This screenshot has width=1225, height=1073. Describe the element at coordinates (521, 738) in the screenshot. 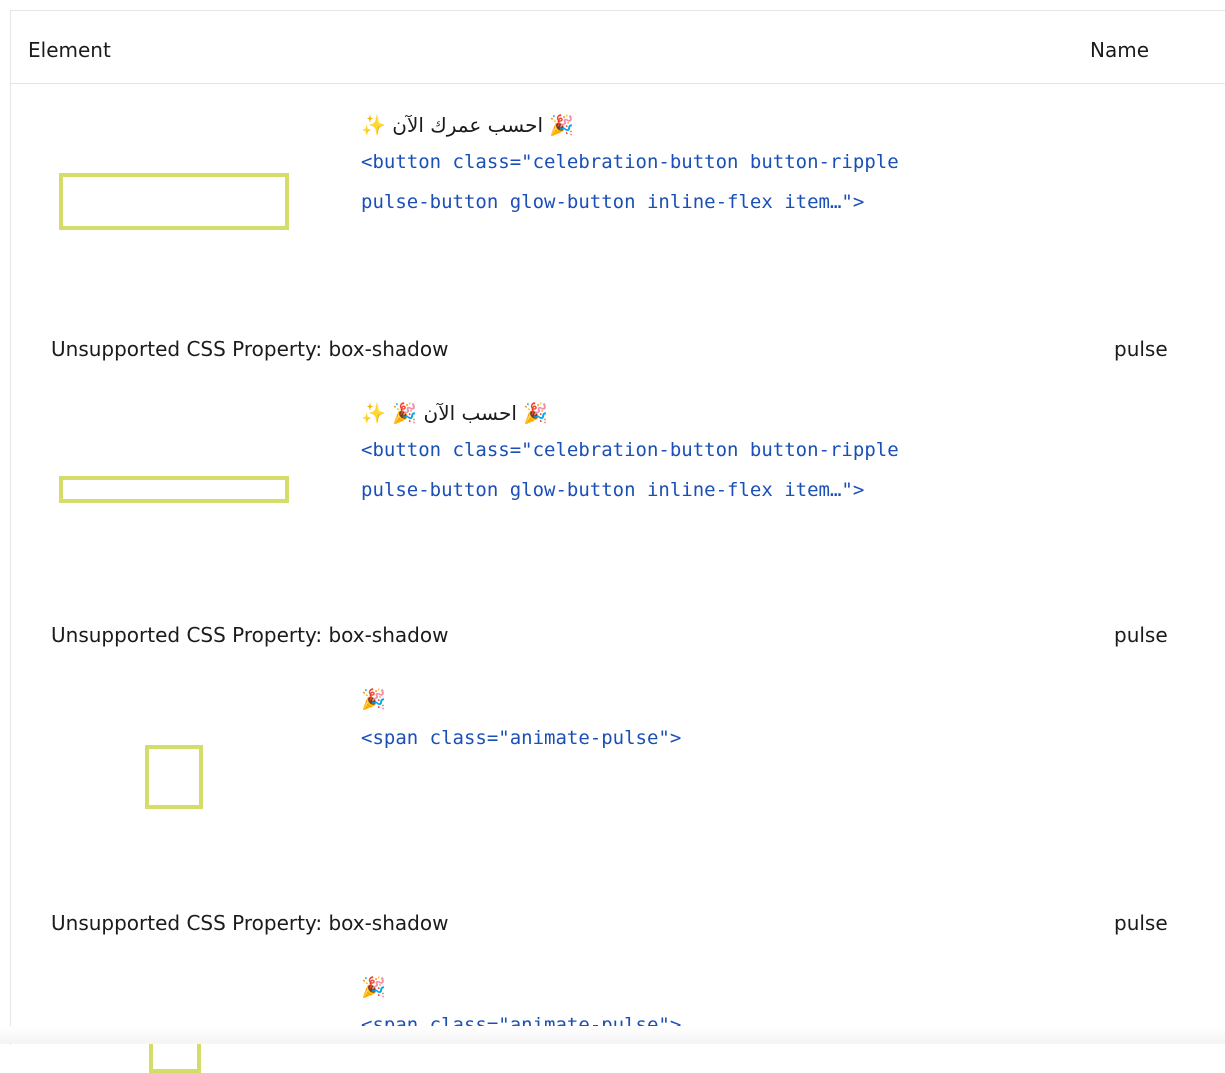

I see `element-code: <span class="animate-pulse">` at that location.